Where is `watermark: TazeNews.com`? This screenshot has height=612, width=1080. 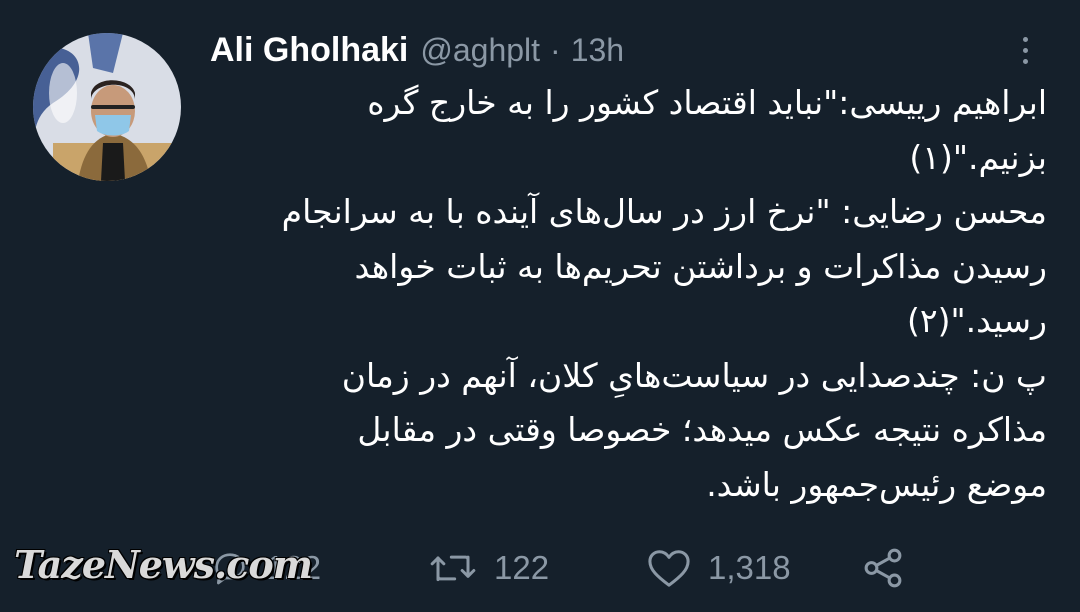 watermark: TazeNews.com is located at coordinates (163, 564).